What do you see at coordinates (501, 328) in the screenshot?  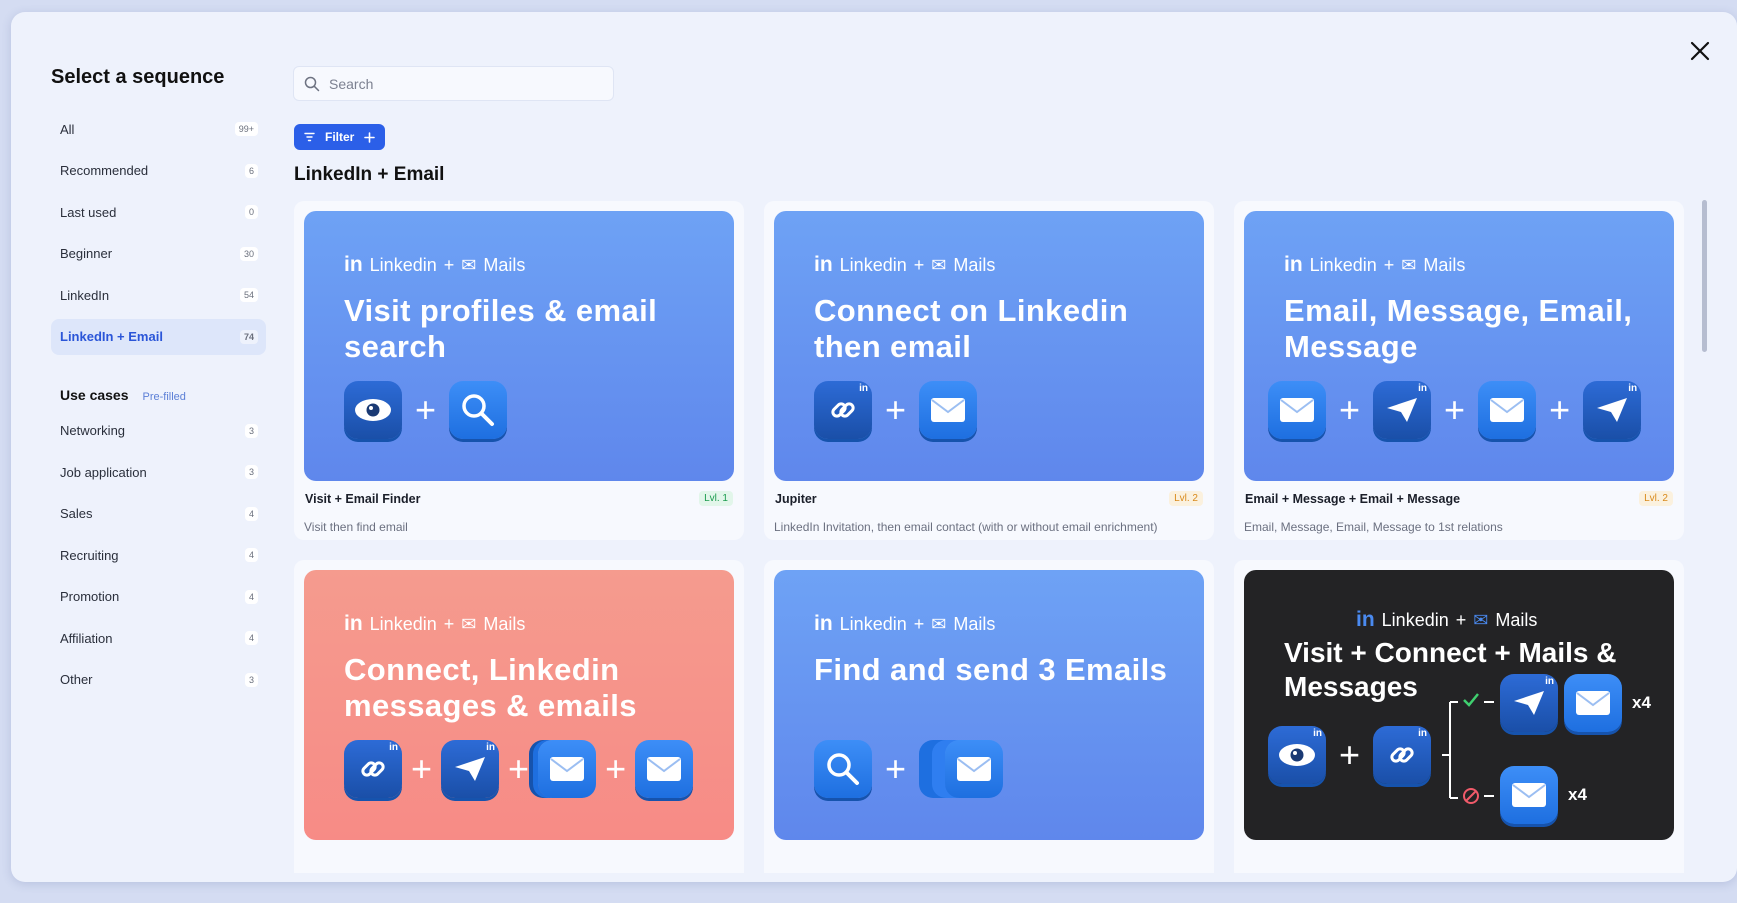 I see `thumb-title: Visit profiles & email search` at bounding box center [501, 328].